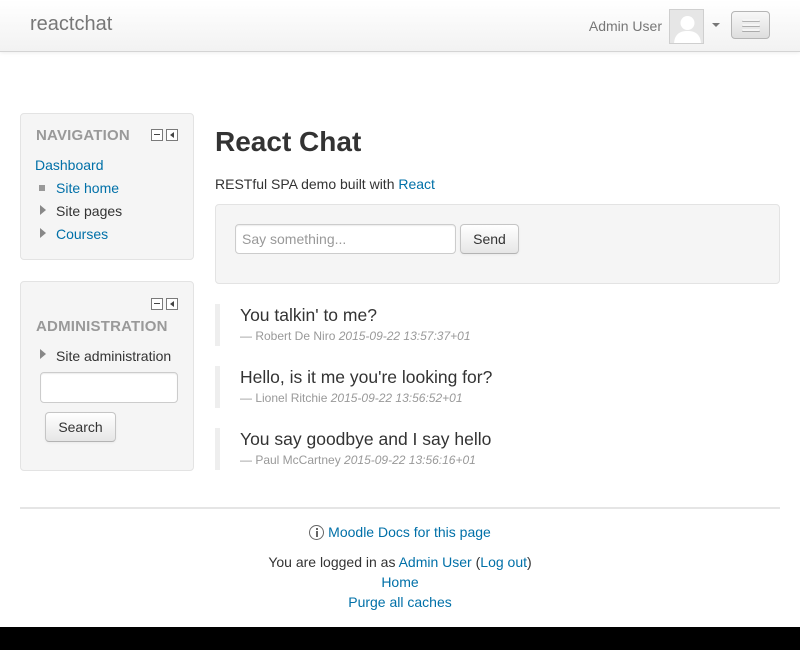  I want to click on message-time: 2015-09-22 13:56:52+01, so click(396, 398).